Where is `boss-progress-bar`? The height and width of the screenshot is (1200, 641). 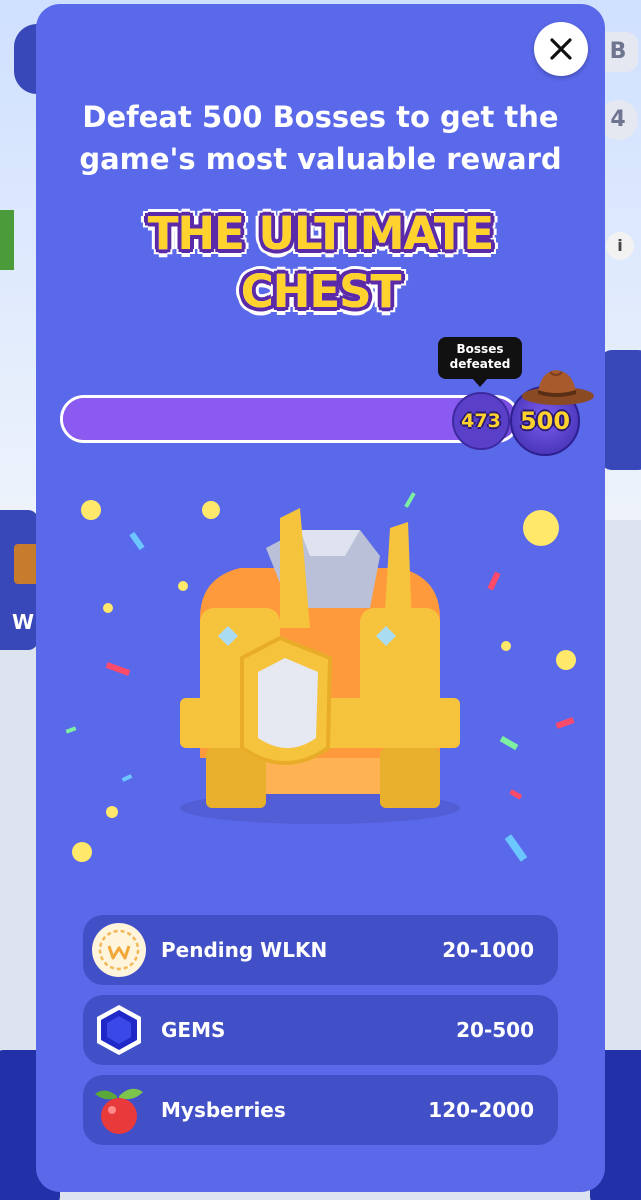 boss-progress-bar is located at coordinates (290, 419).